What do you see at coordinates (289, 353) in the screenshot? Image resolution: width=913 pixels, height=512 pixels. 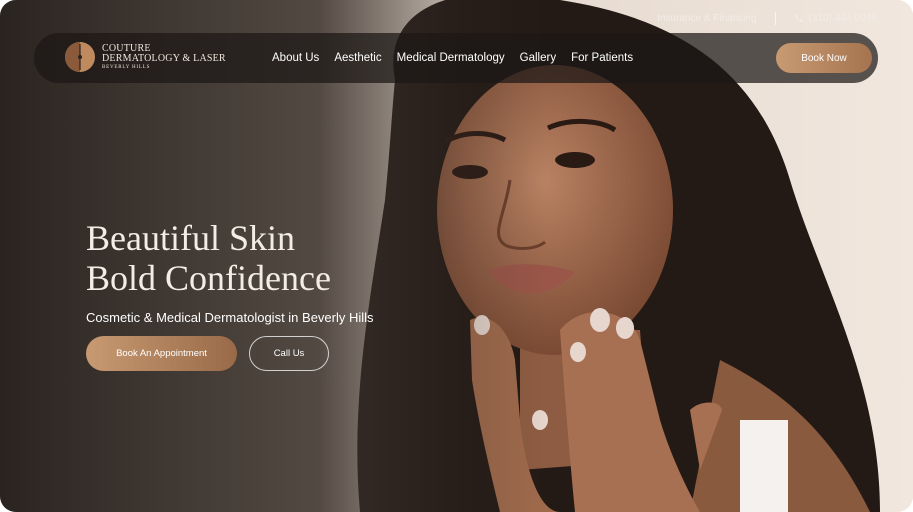 I see `call-us-button: Call Us` at bounding box center [289, 353].